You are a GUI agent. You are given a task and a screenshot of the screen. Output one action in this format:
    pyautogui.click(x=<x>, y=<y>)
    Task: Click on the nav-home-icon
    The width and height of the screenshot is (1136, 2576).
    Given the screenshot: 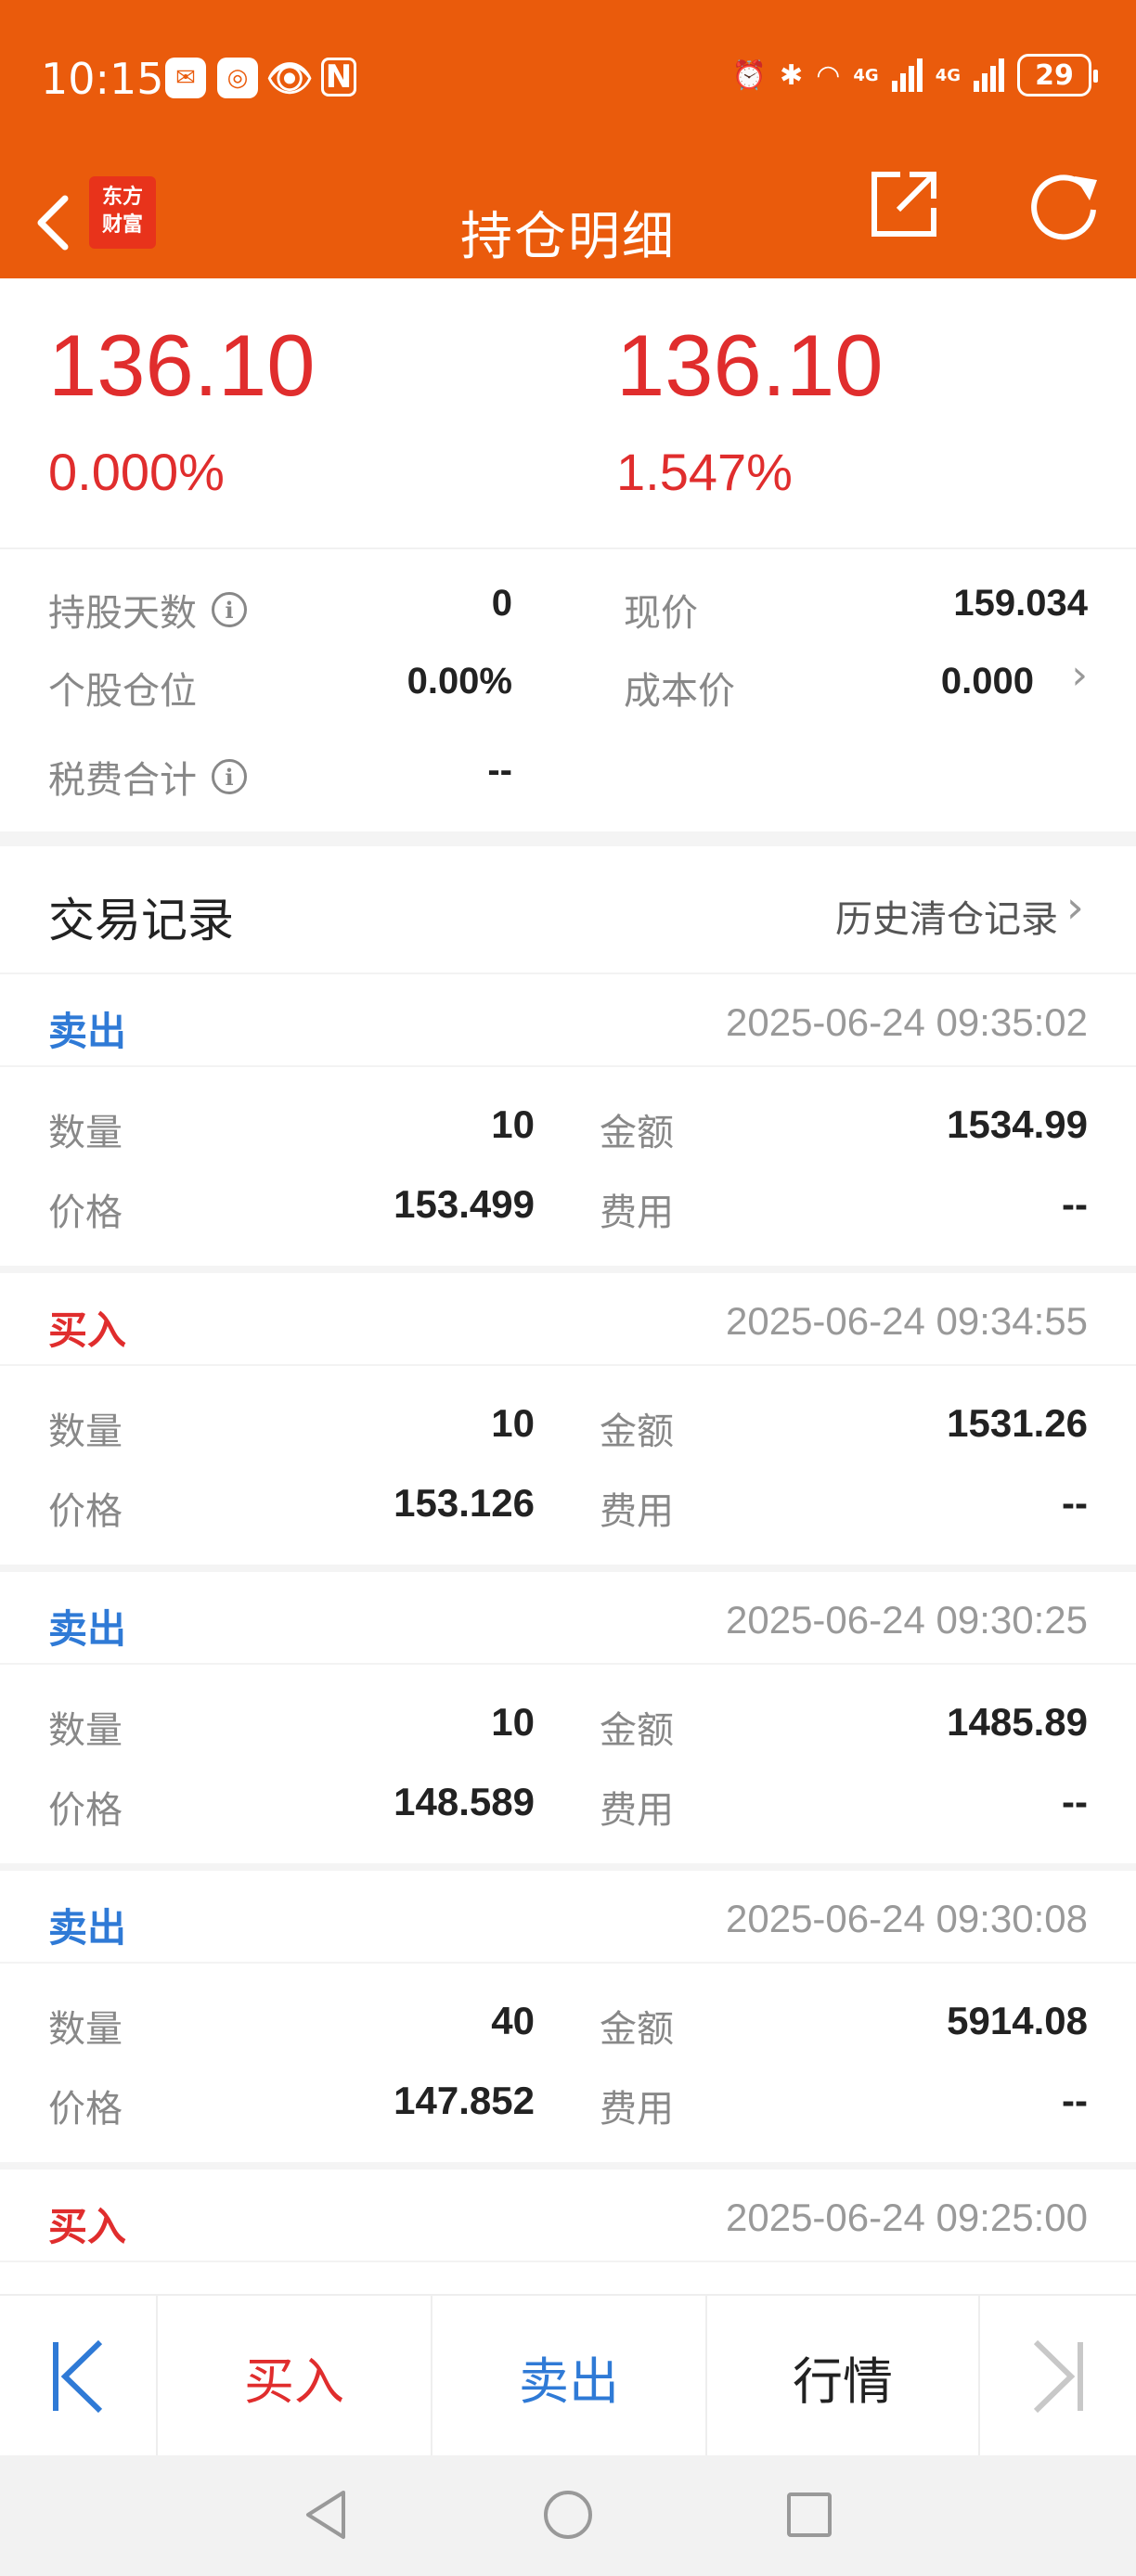 What is the action you would take?
    pyautogui.click(x=568, y=2515)
    